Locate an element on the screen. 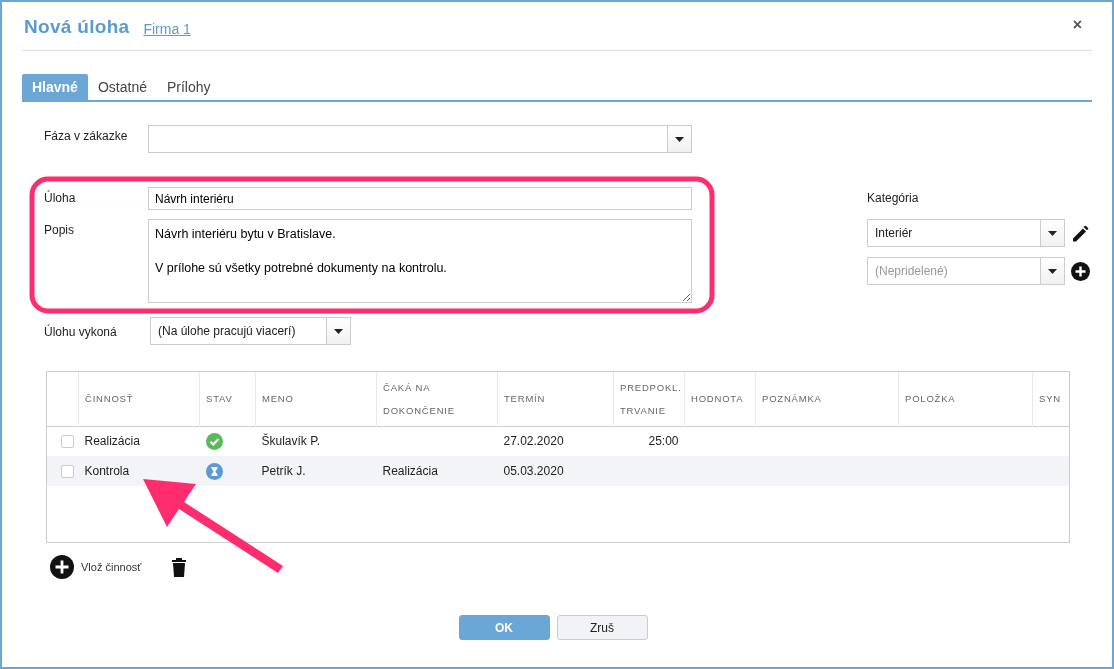 This screenshot has height=669, width=1114. column-header: TERMÍN is located at coordinates (525, 399).